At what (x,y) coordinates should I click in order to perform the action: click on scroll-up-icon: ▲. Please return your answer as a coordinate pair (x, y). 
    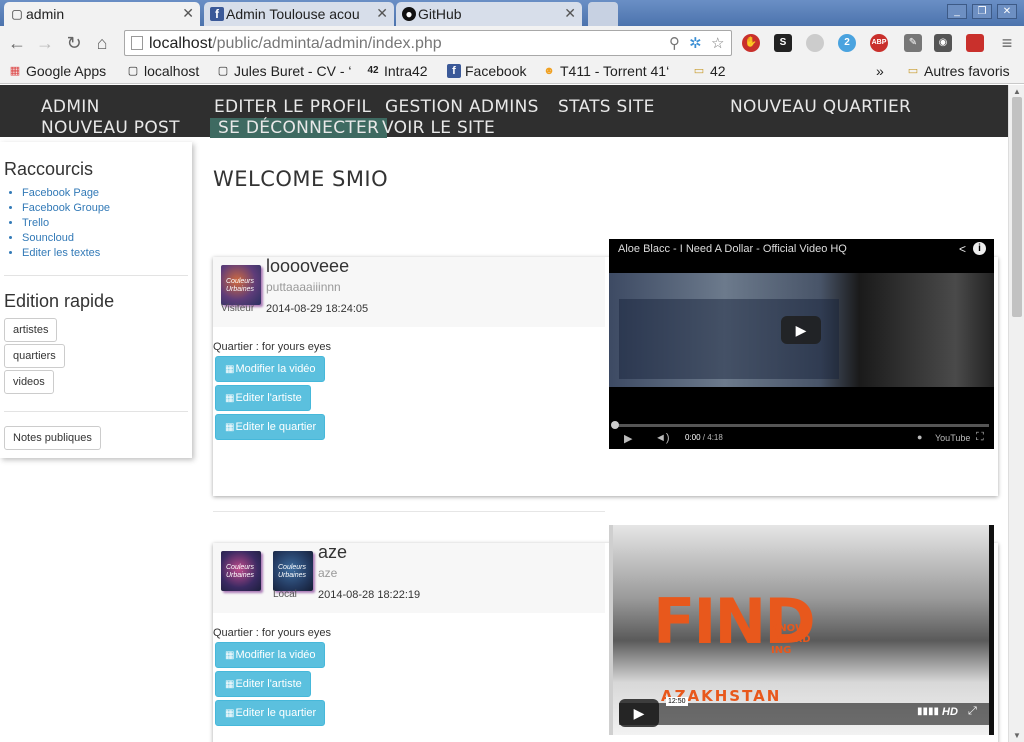
    Looking at the image, I should click on (1017, 91).